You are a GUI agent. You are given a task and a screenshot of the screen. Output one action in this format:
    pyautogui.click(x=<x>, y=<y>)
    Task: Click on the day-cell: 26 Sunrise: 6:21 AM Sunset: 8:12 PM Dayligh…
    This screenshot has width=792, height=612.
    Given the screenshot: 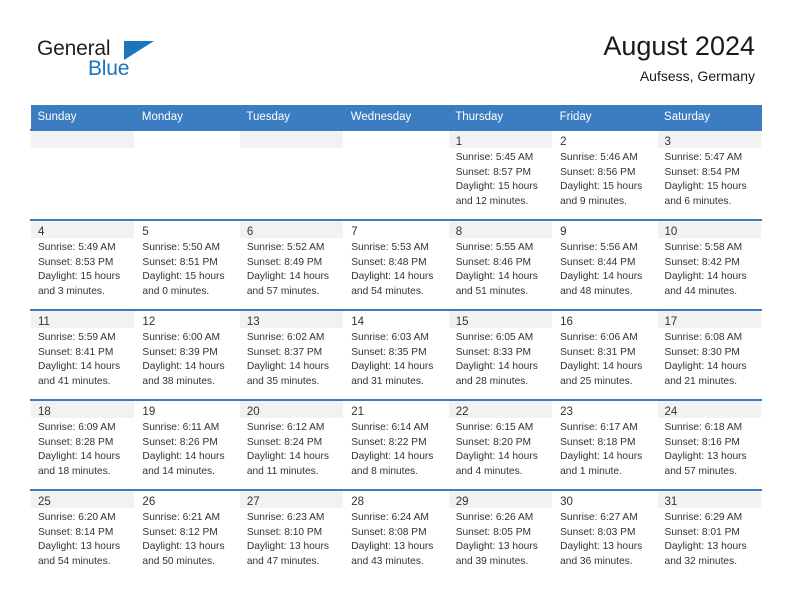 What is the action you would take?
    pyautogui.click(x=187, y=535)
    